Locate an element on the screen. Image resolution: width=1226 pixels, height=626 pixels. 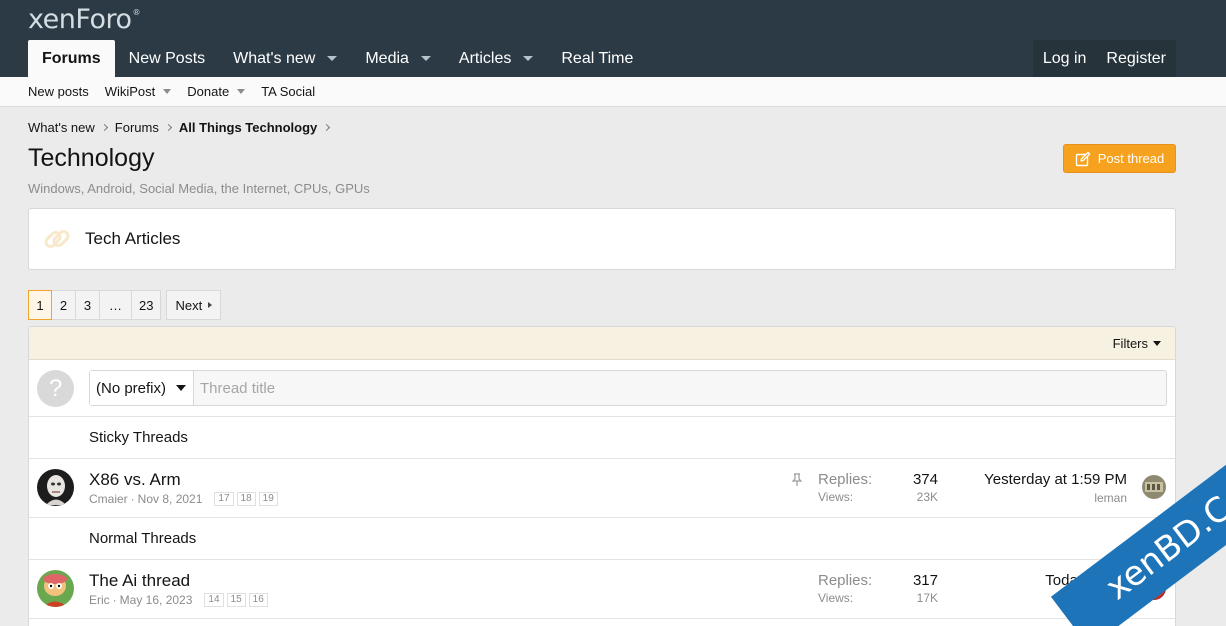
last-poster-avatar is located at coordinates (1154, 487).